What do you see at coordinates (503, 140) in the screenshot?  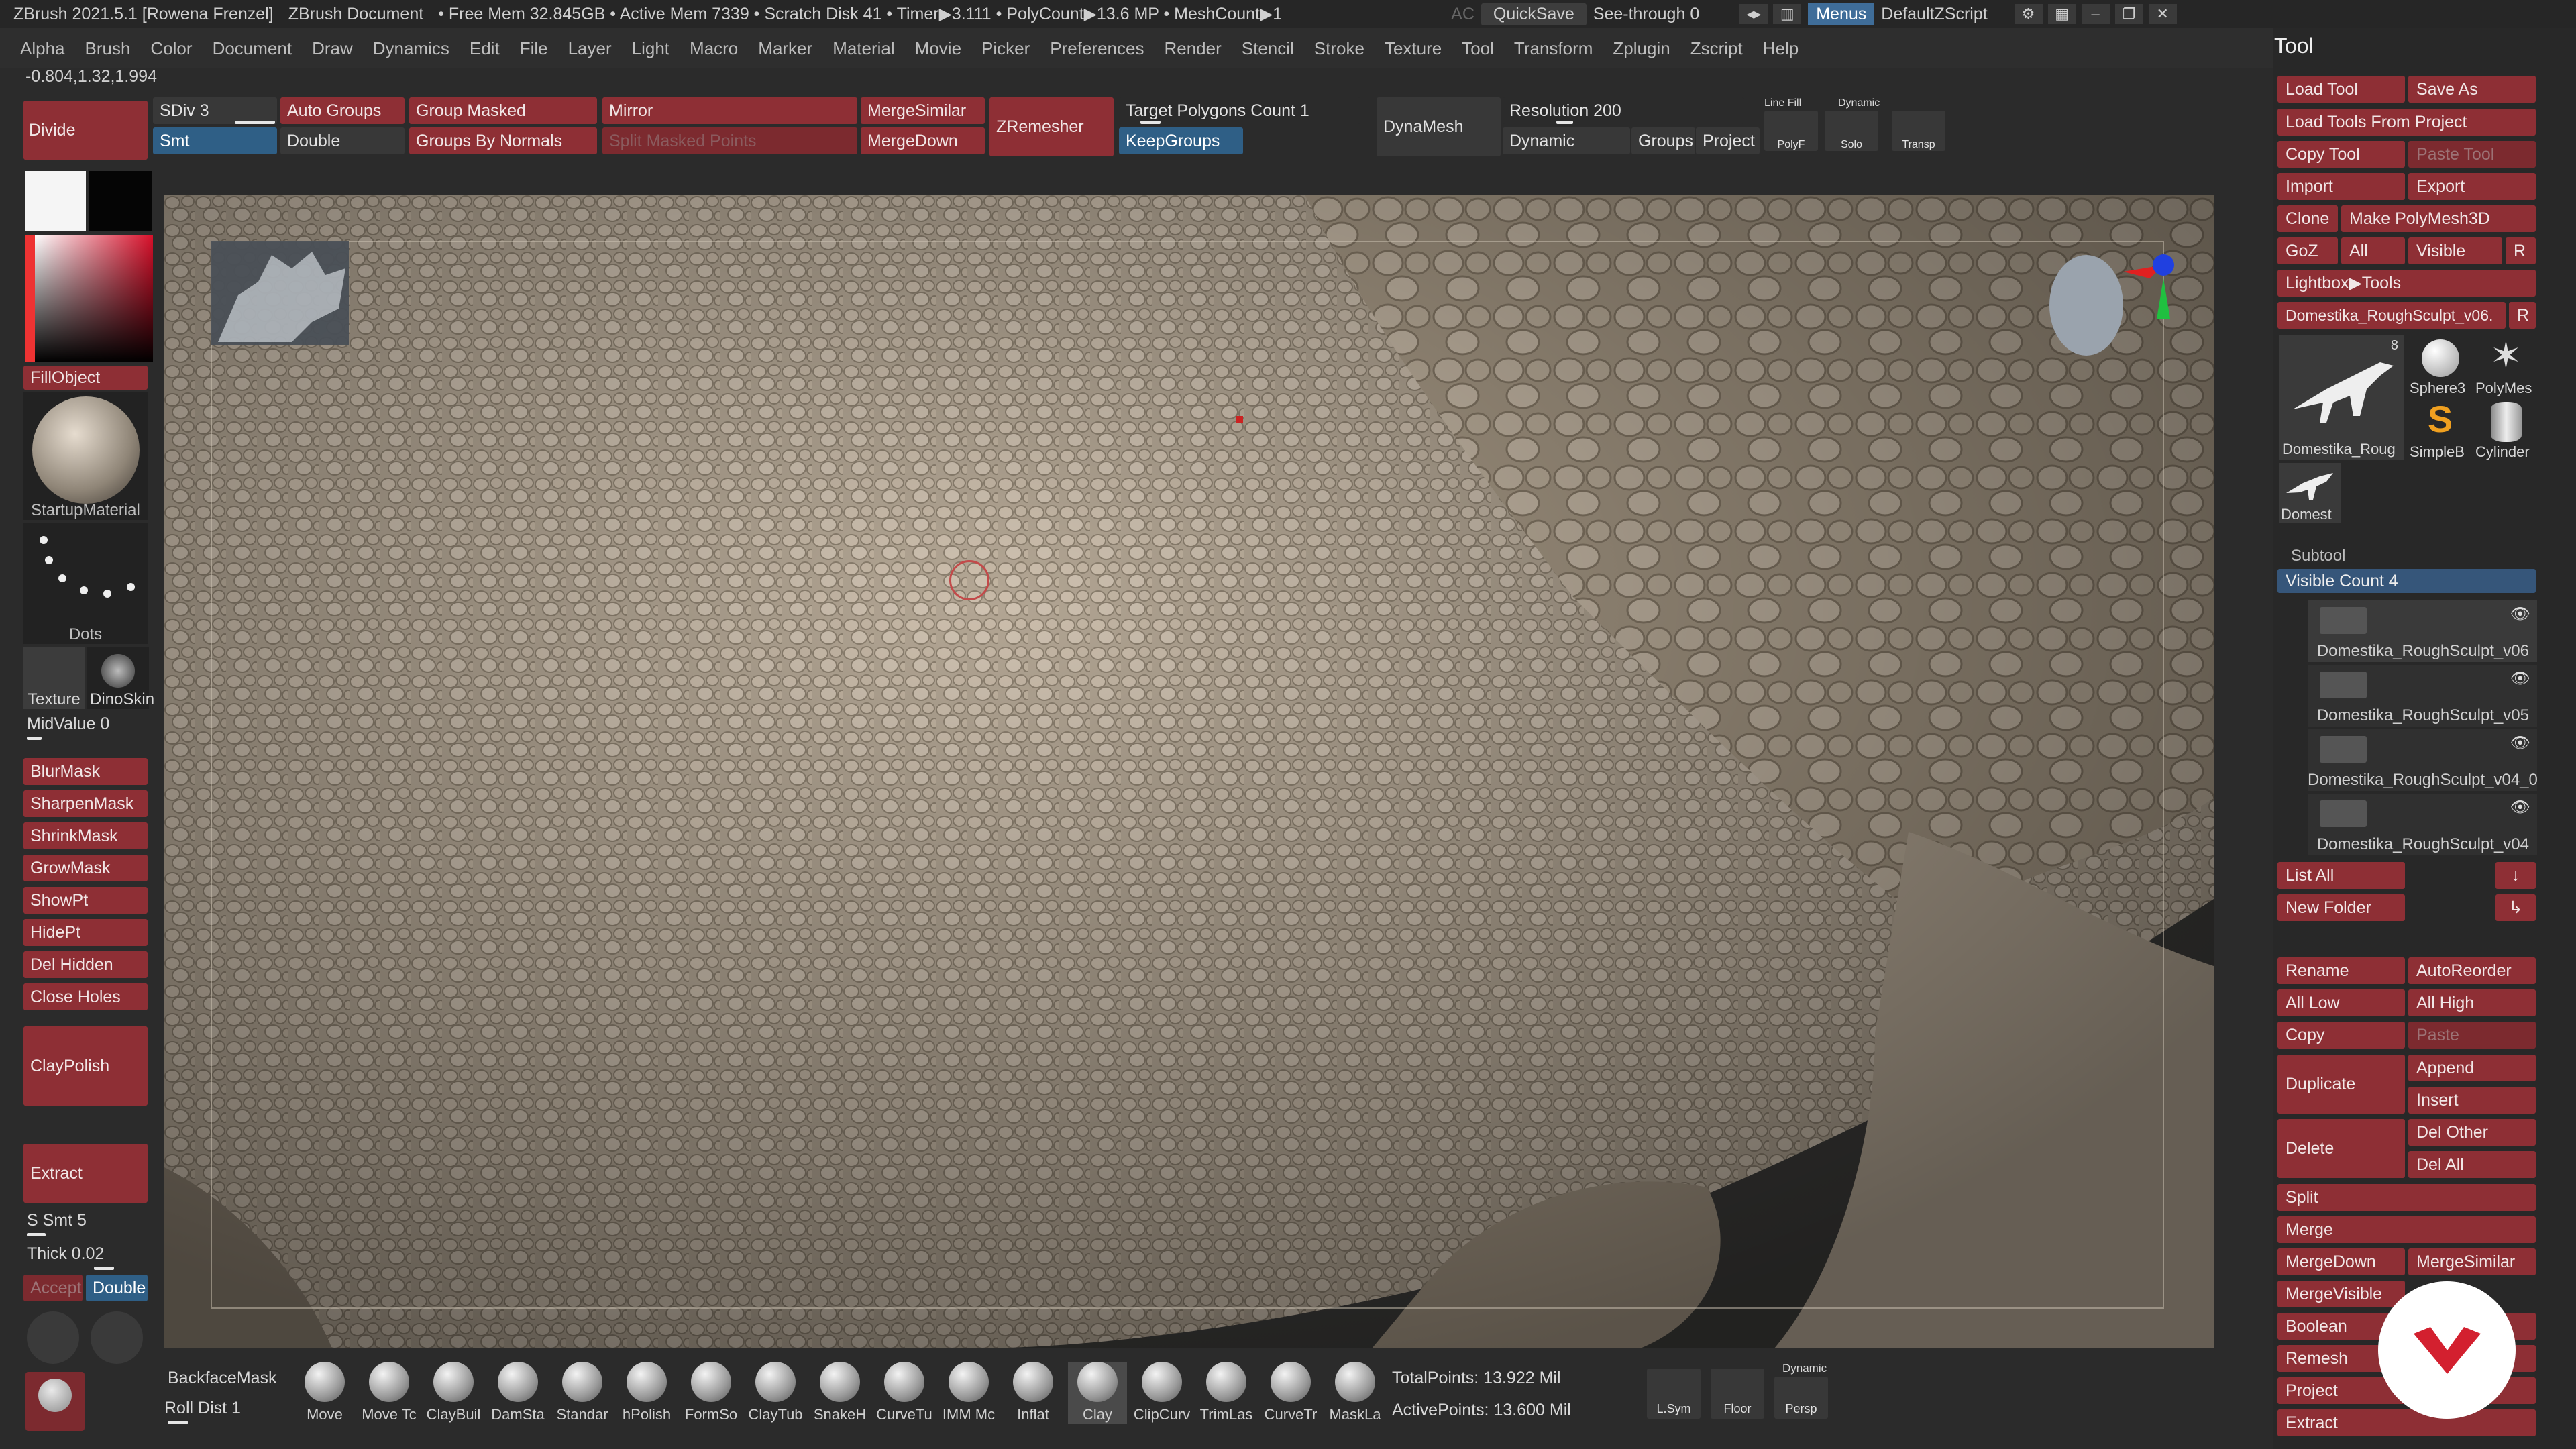 I see `groups-by-normals-button: Groups By Normals` at bounding box center [503, 140].